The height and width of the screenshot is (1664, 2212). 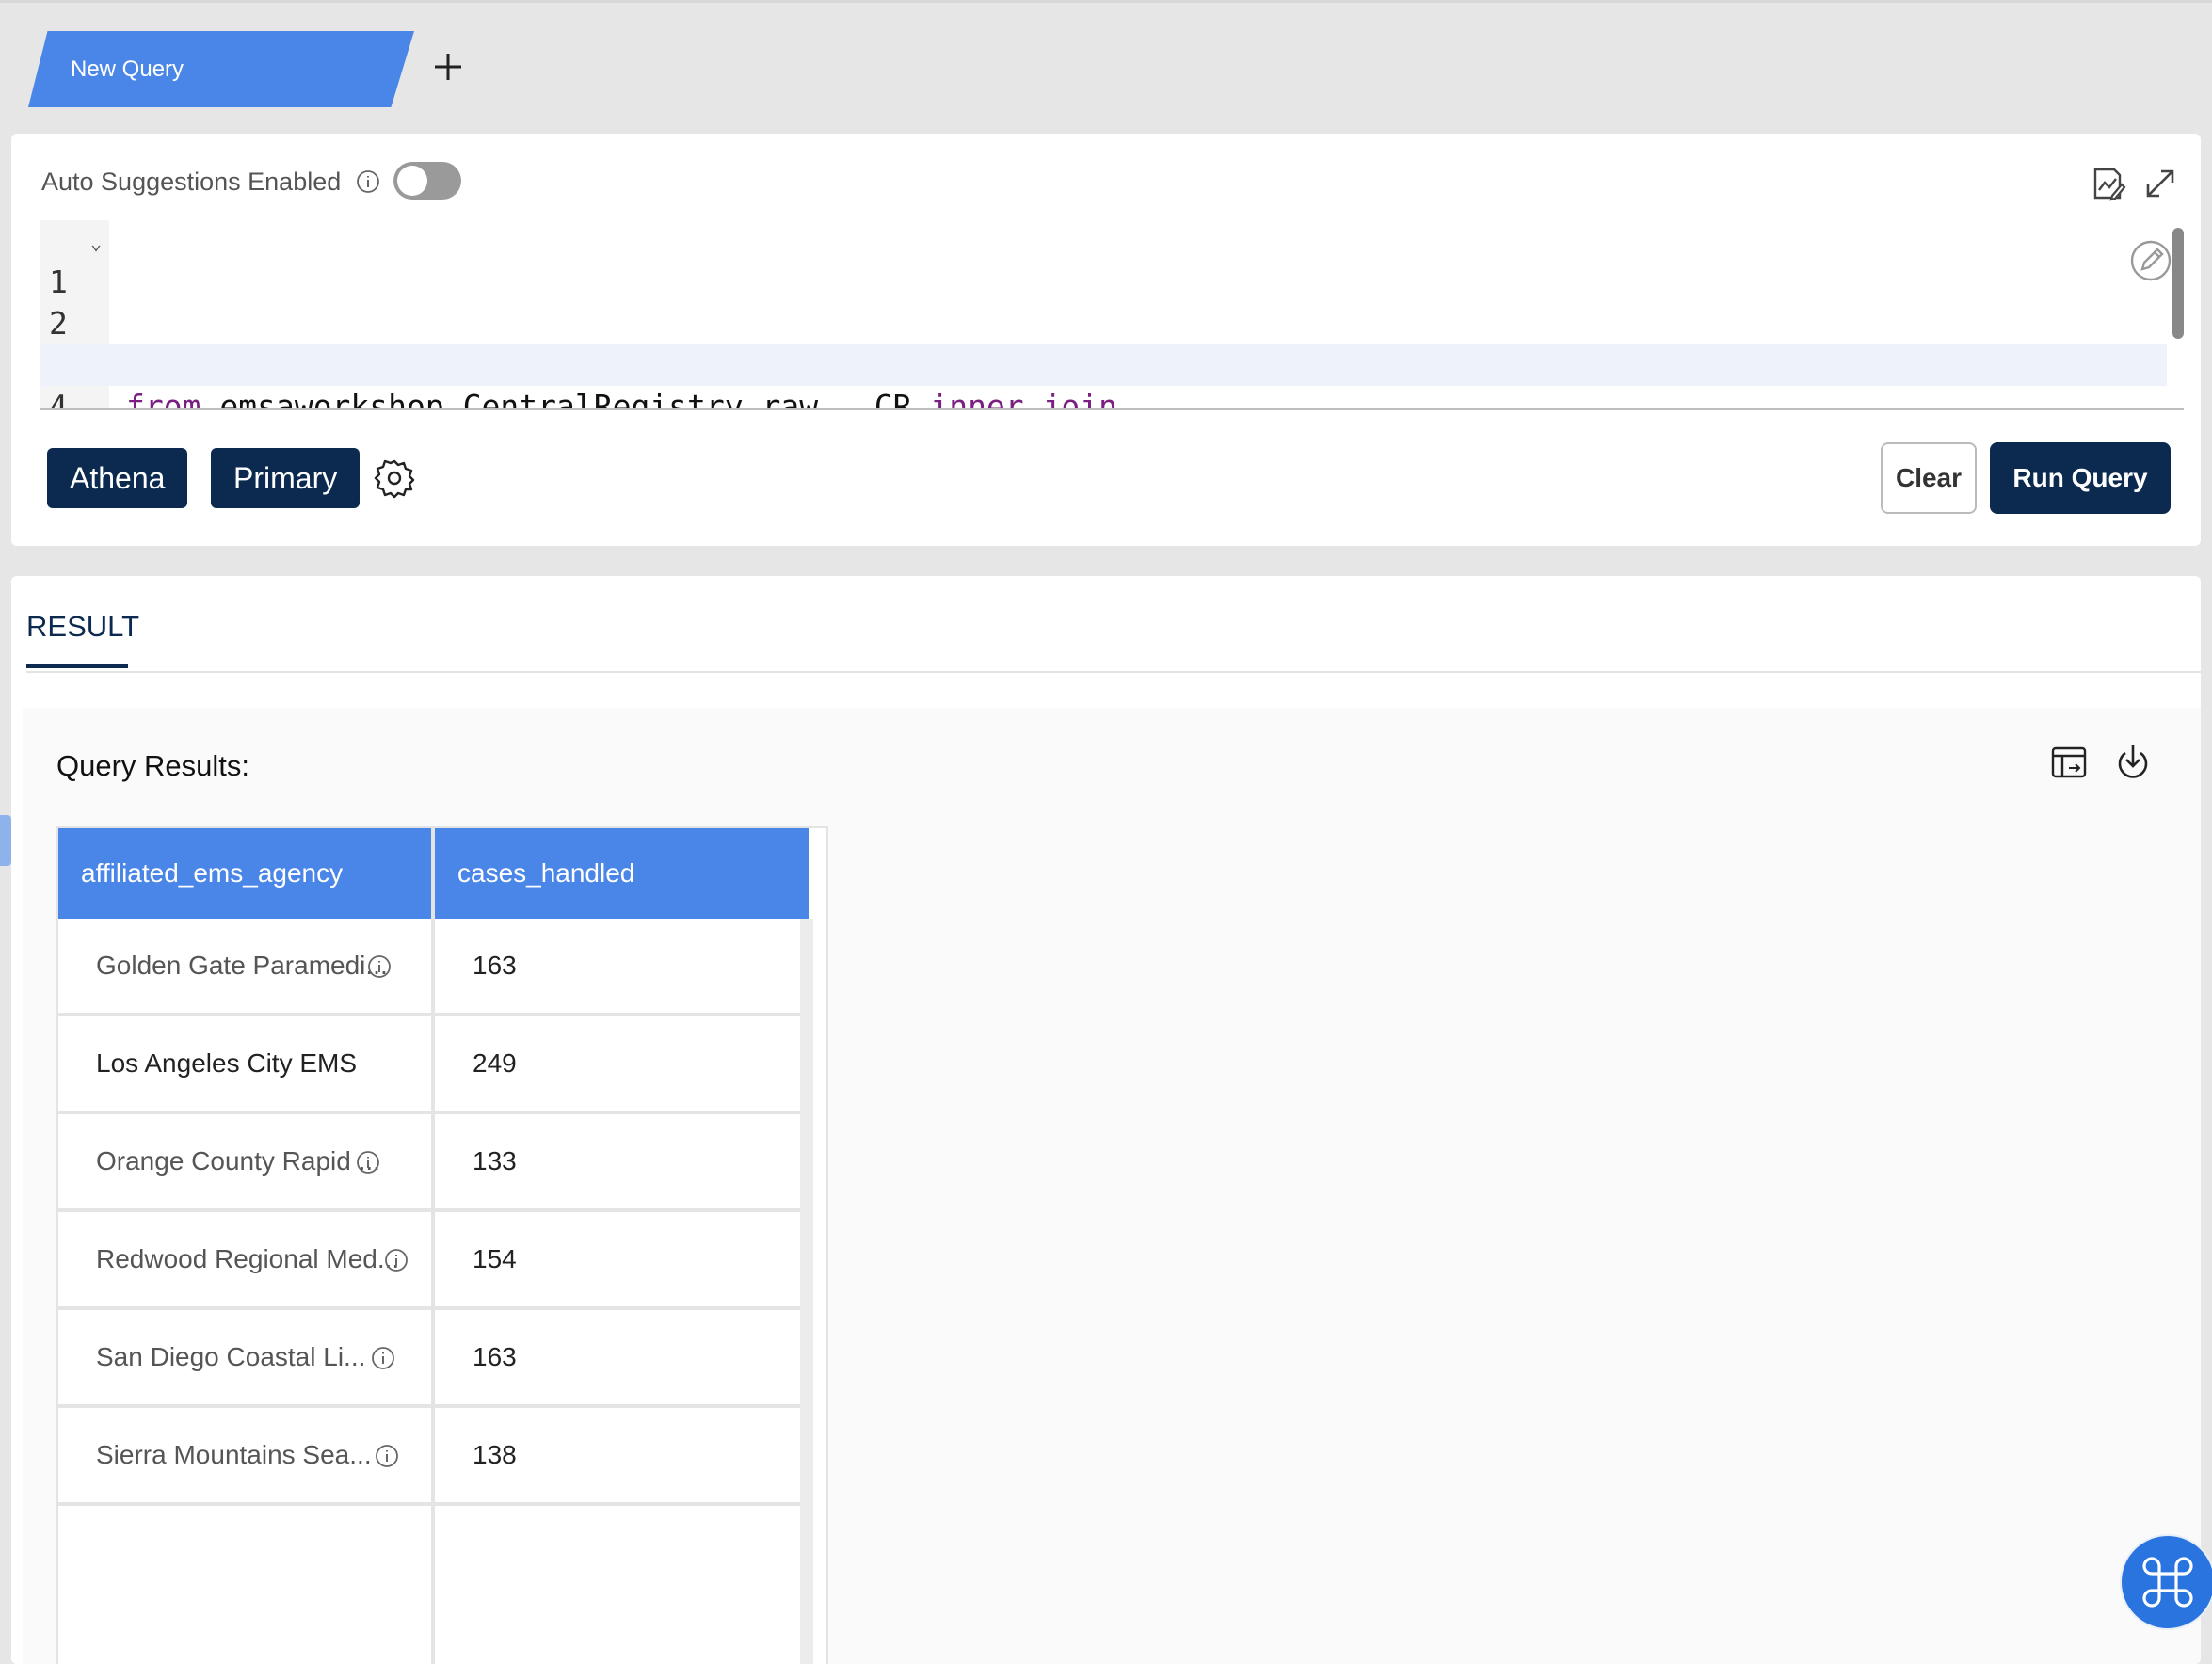 I want to click on workgroup-chip-primary: Primary, so click(x=286, y=478).